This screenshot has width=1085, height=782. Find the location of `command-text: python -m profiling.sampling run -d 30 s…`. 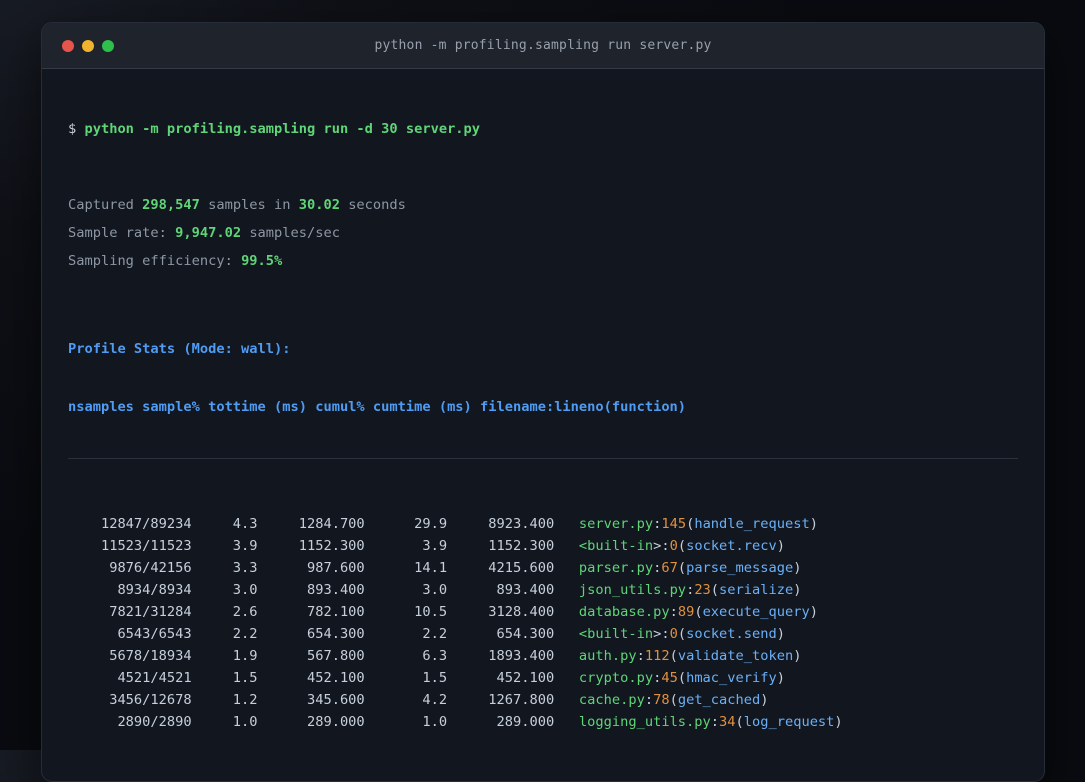

command-text: python -m profiling.sampling run -d 30 s… is located at coordinates (282, 129).